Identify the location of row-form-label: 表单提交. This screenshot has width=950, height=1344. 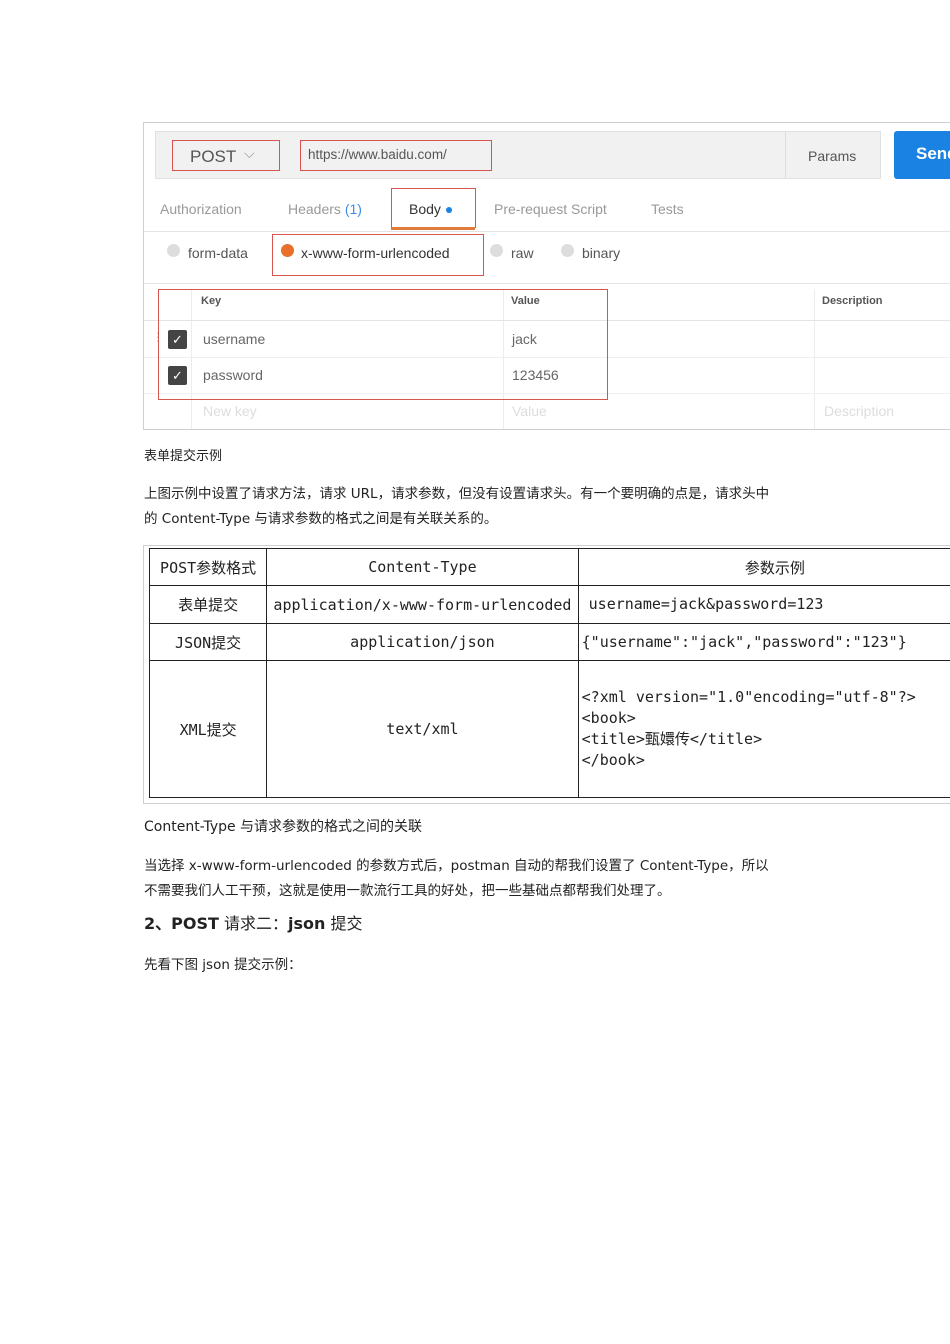
(208, 604).